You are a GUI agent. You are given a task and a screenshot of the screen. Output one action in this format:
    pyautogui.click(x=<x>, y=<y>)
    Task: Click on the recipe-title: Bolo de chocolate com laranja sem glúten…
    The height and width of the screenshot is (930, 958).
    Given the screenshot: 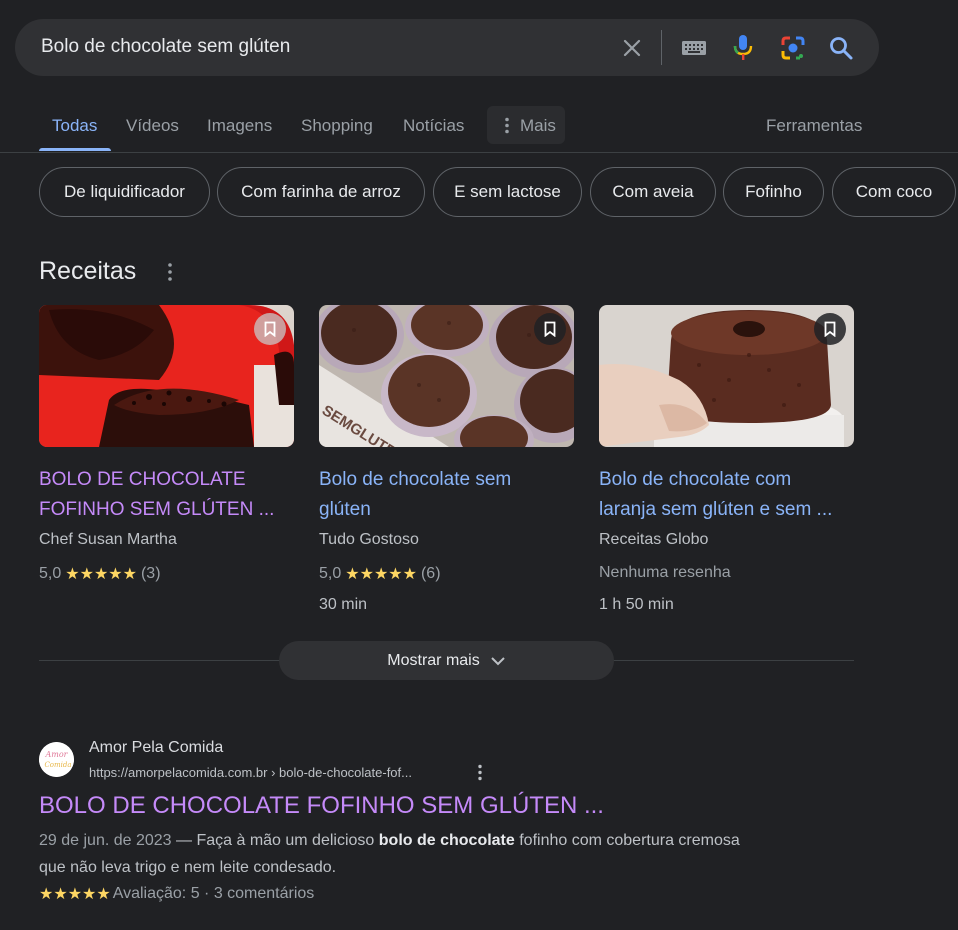 What is the action you would take?
    pyautogui.click(x=726, y=495)
    